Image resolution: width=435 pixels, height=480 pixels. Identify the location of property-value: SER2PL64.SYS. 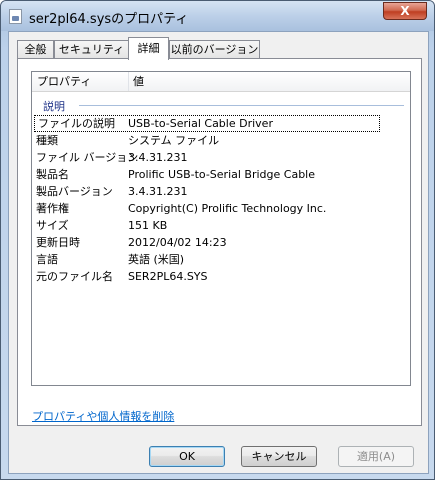
(168, 276).